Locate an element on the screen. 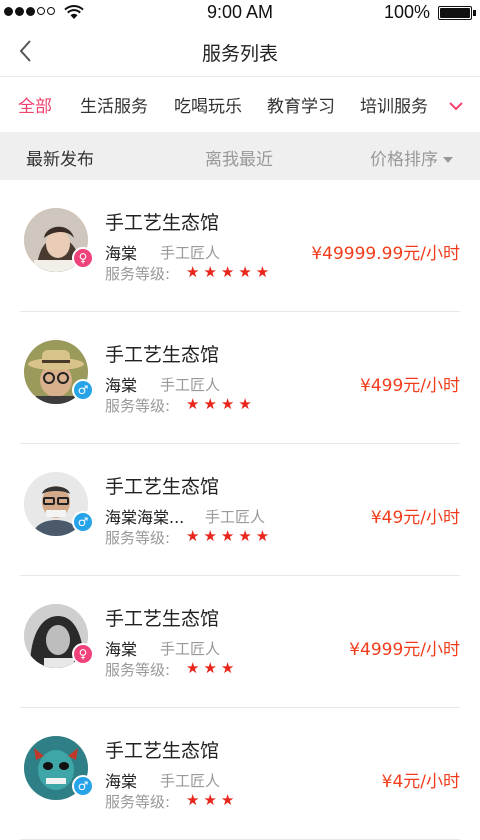 This screenshot has width=480, height=840. category-tabs: 全部 生活服务 吃喝玩乐 教育学习 培训服务 is located at coordinates (240, 105).